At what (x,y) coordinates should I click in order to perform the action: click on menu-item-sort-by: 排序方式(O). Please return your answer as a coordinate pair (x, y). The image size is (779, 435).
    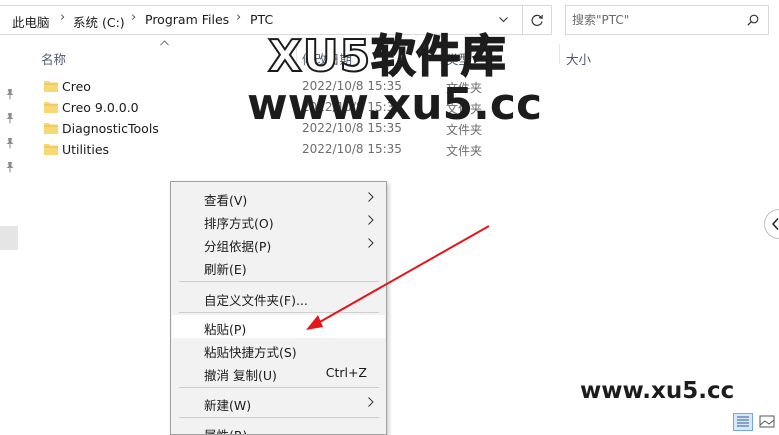
    Looking at the image, I should click on (278, 220).